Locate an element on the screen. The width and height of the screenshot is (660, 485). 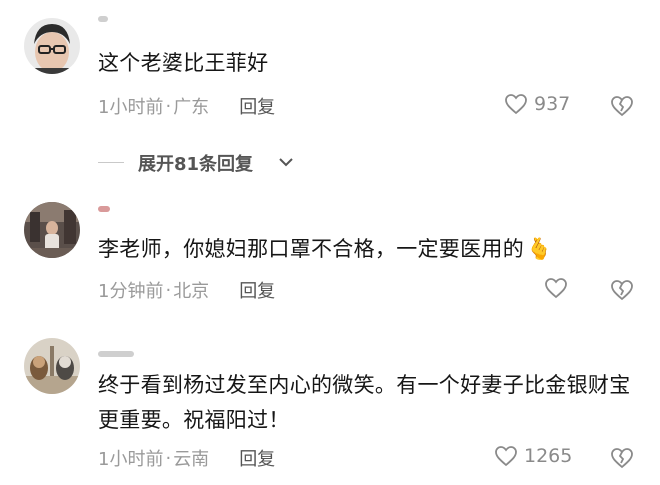
comment-meta: 1分钟前 · 北京 回复 is located at coordinates (186, 290).